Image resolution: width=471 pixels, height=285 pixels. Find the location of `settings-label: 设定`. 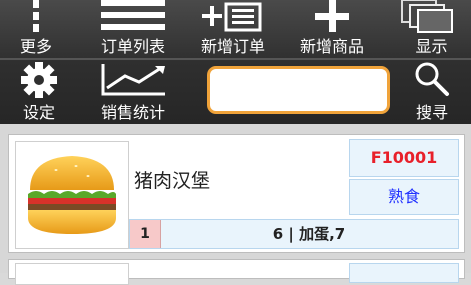

settings-label: 设定 is located at coordinates (38, 112).